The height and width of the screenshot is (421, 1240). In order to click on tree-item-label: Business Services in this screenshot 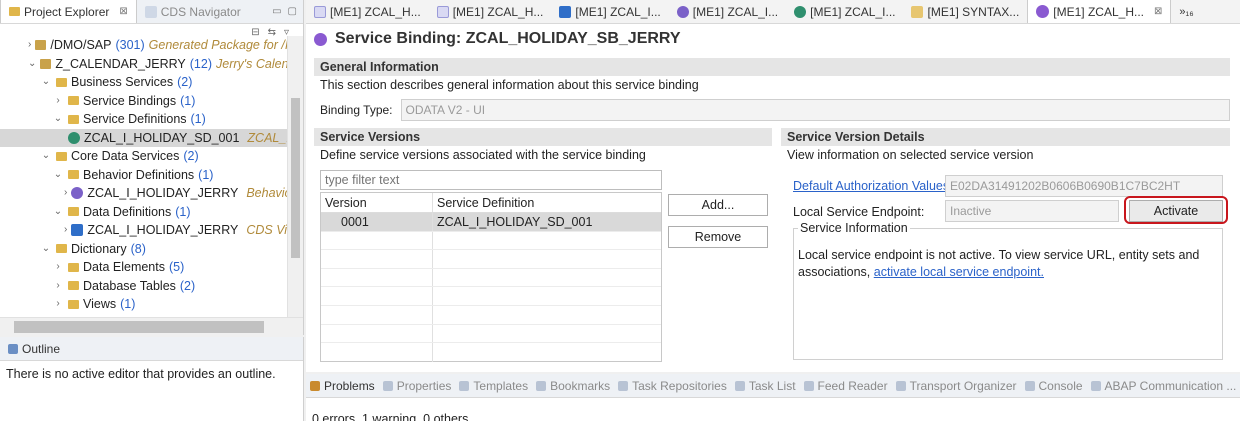, I will do `click(122, 82)`.